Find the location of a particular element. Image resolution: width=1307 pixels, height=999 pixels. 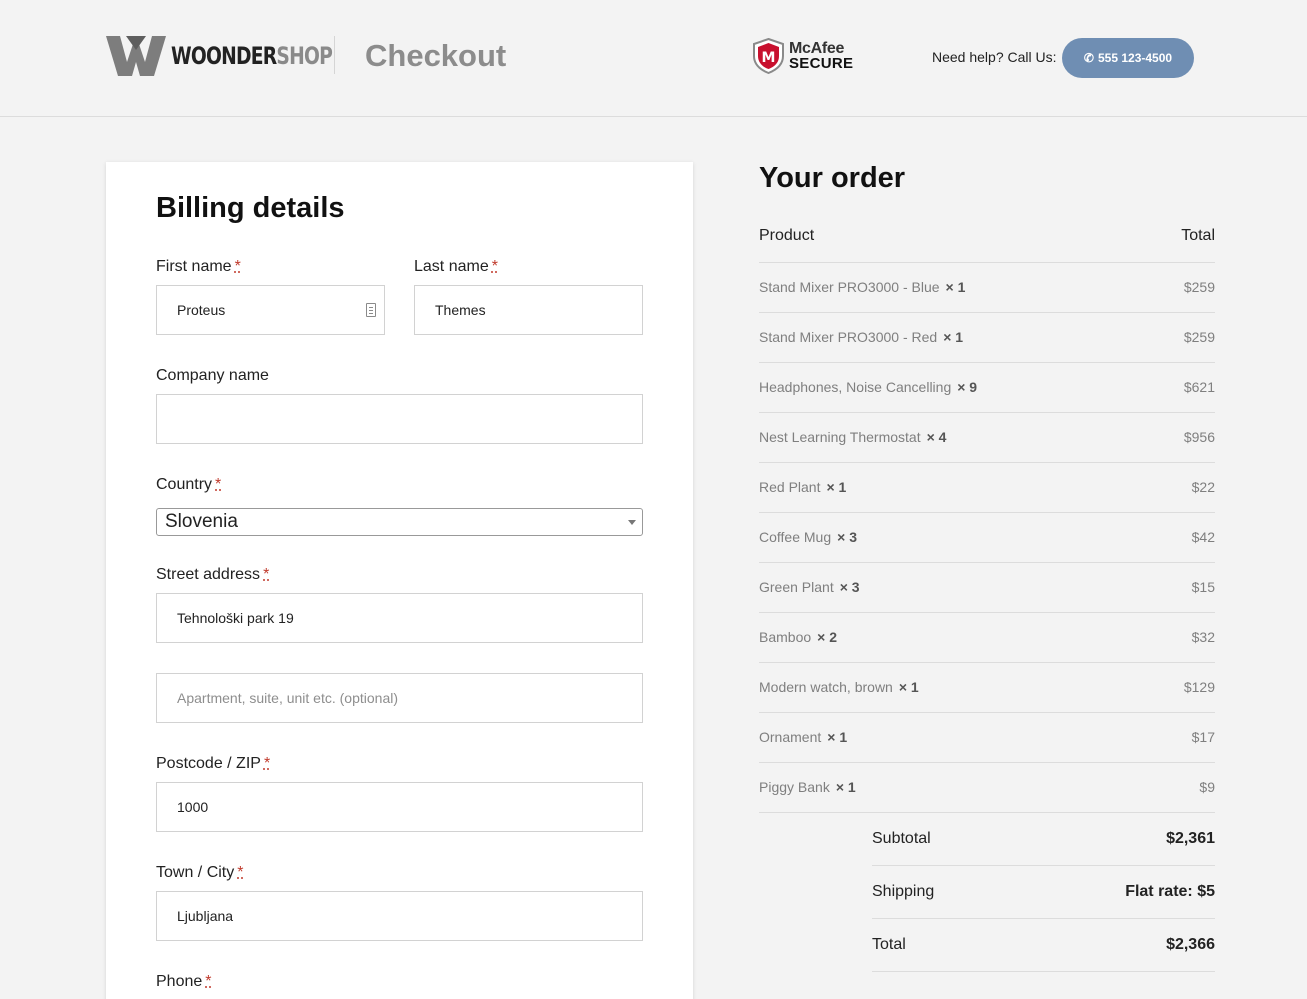

order-item-row: Modern watch, brown × 1 $129 is located at coordinates (987, 688).